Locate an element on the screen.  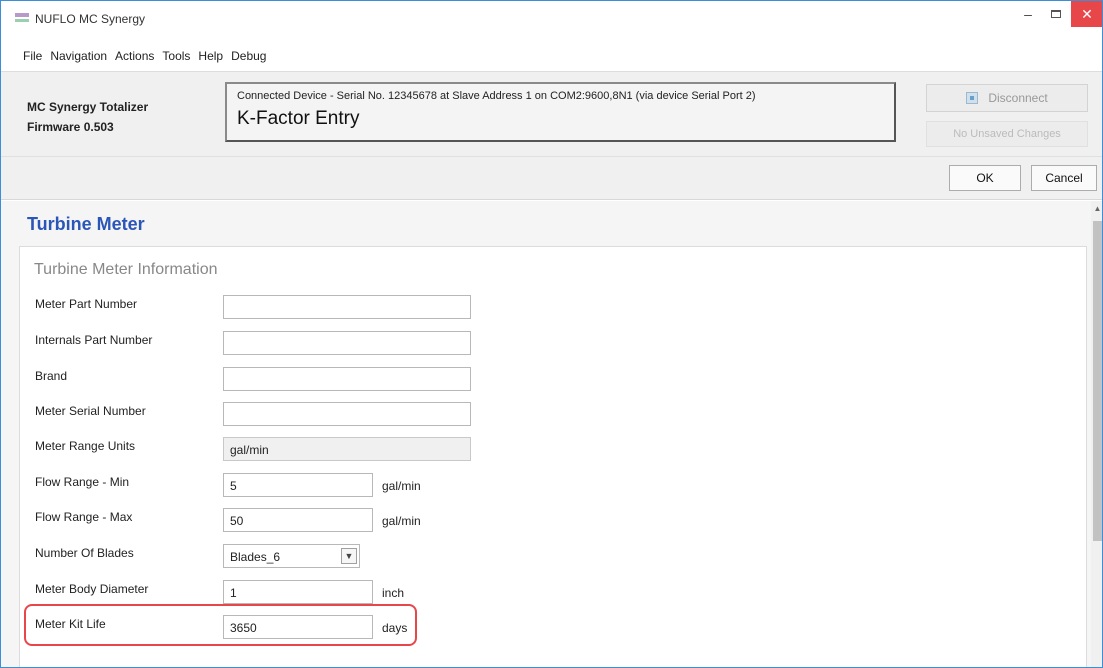
number-of-blades-value: Blades_6 is located at coordinates (255, 557).